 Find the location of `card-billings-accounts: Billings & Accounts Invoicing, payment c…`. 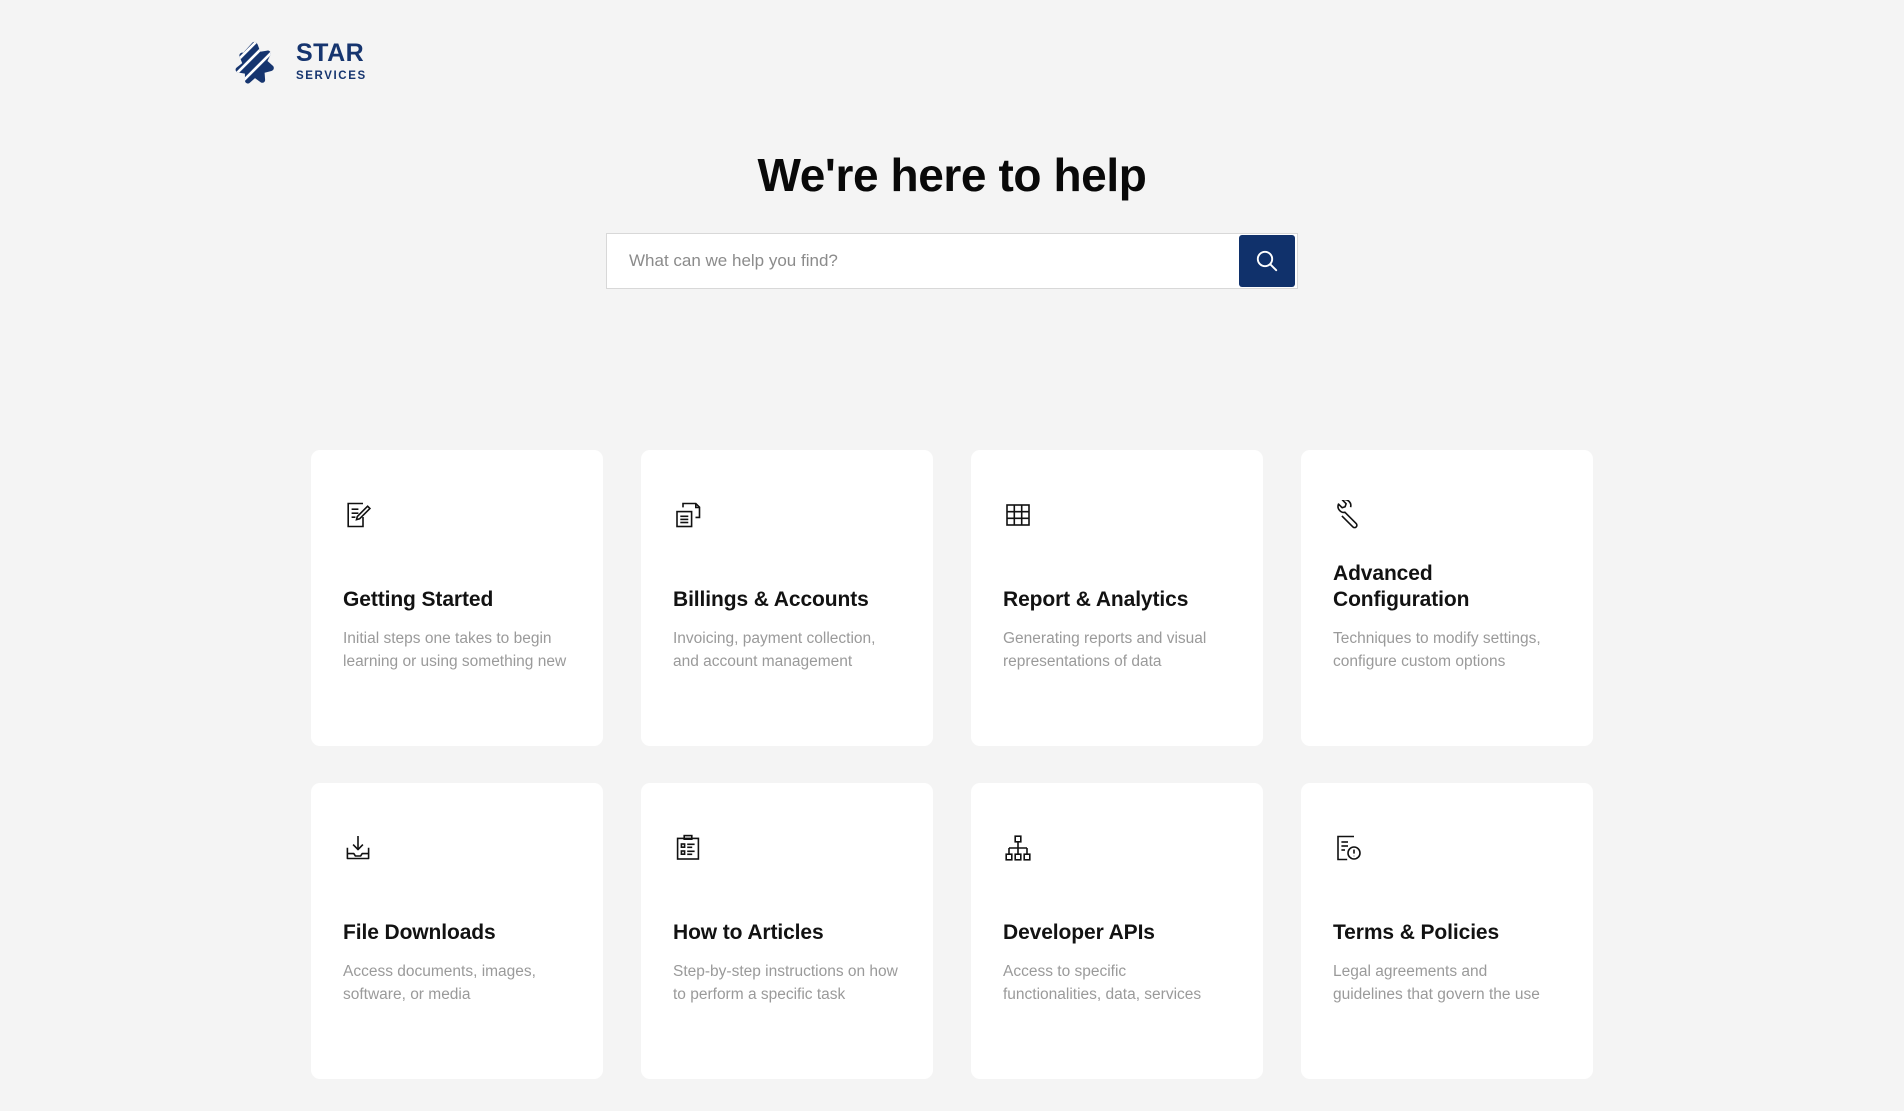

card-billings-accounts: Billings & Accounts Invoicing, payment c… is located at coordinates (787, 598).